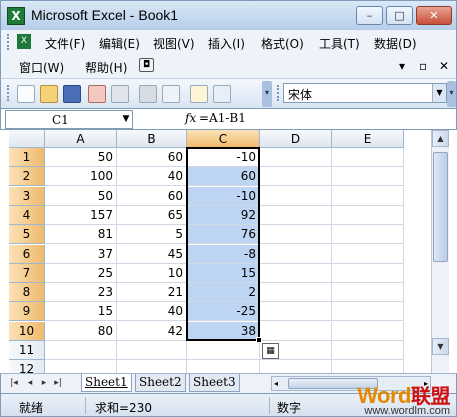 The width and height of the screenshot is (457, 417). I want to click on cell-a2: 100, so click(81, 177).